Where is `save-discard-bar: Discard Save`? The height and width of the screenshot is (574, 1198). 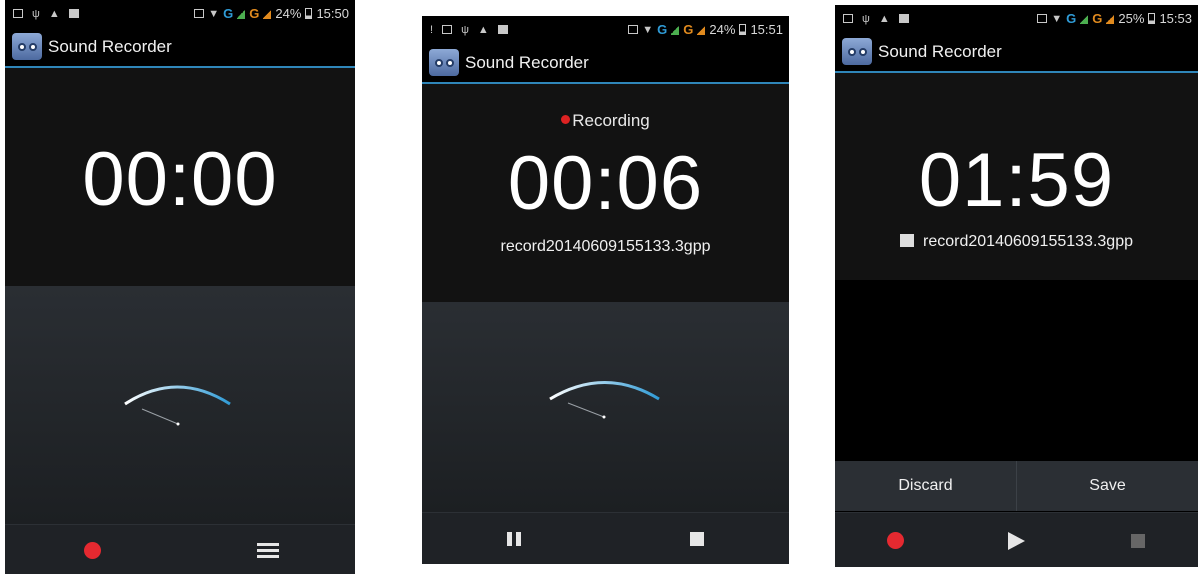 save-discard-bar: Discard Save is located at coordinates (1016, 486).